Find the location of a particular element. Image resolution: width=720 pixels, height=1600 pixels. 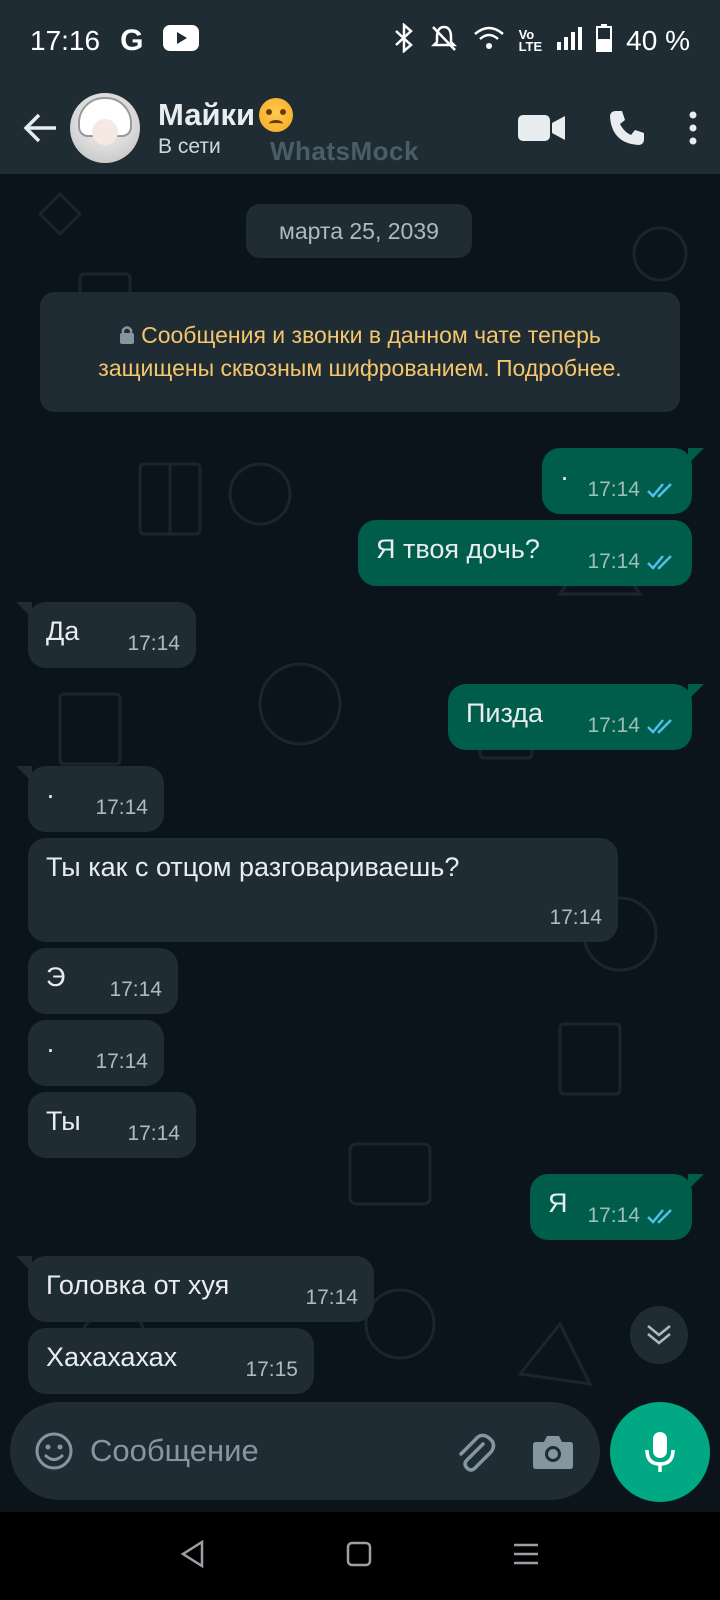

nav-back-button is located at coordinates (193, 1556).